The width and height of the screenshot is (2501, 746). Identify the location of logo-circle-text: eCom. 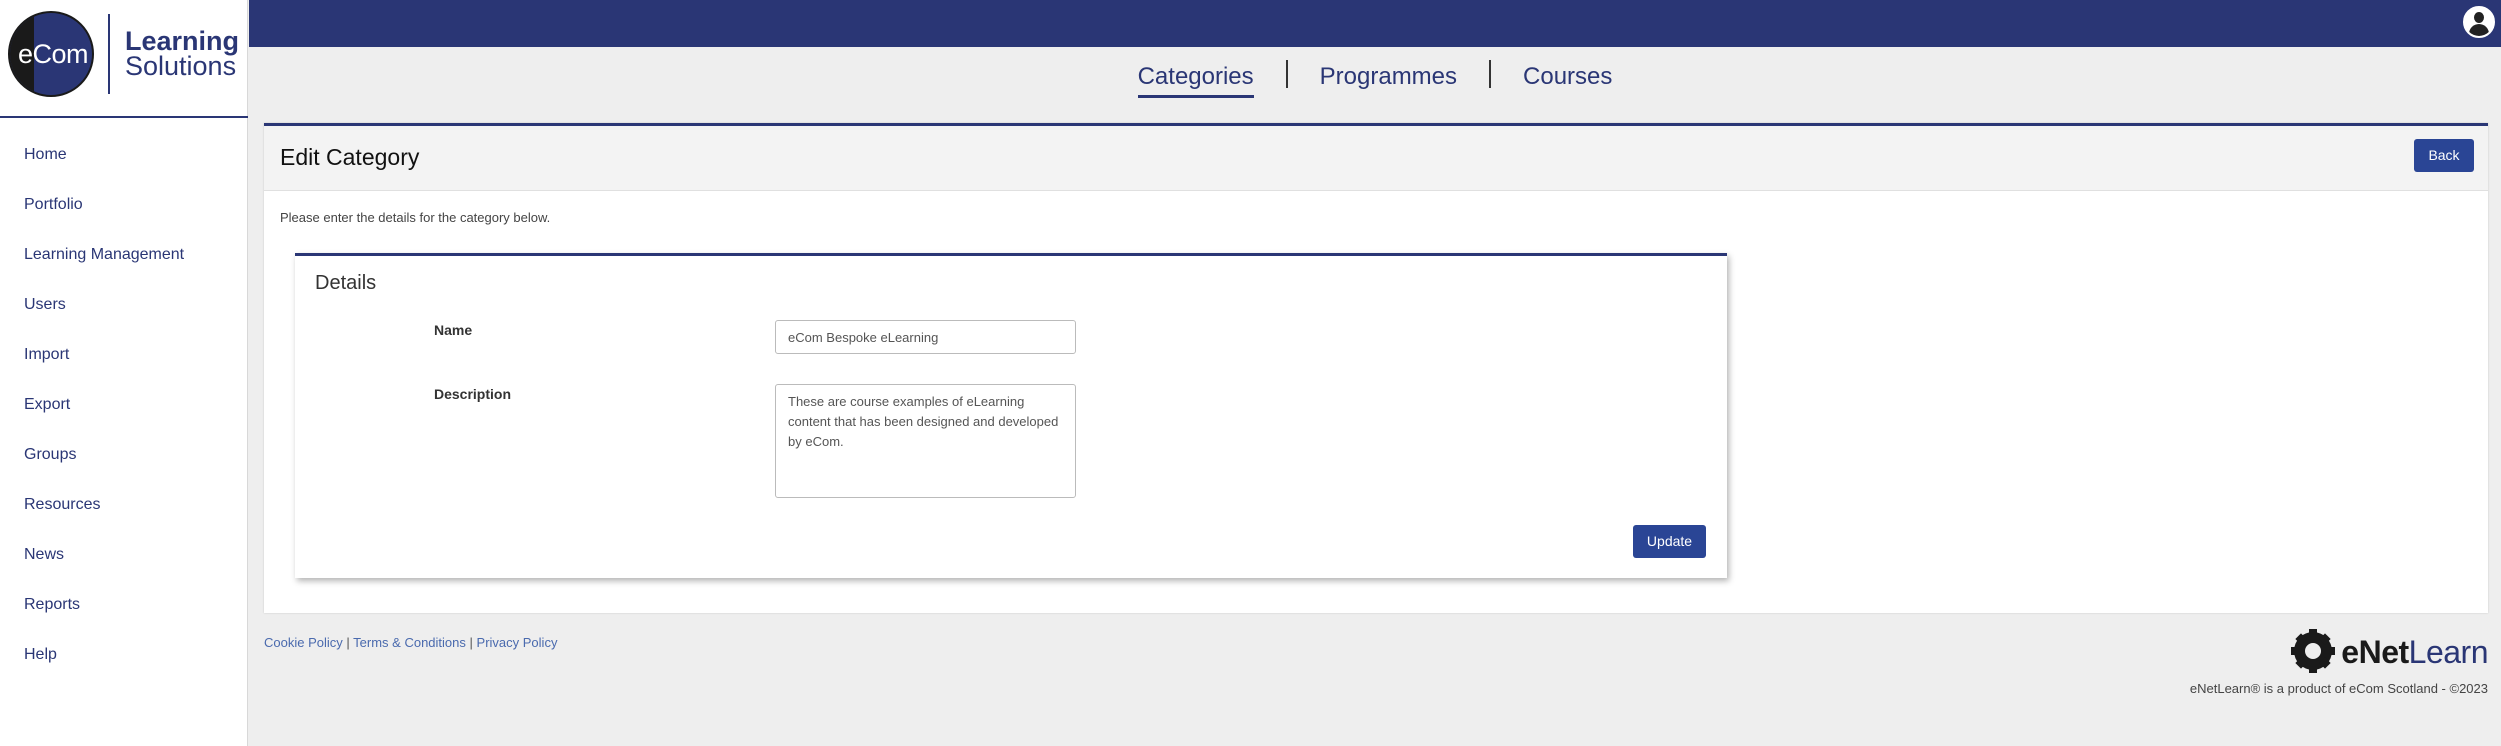
(53, 54).